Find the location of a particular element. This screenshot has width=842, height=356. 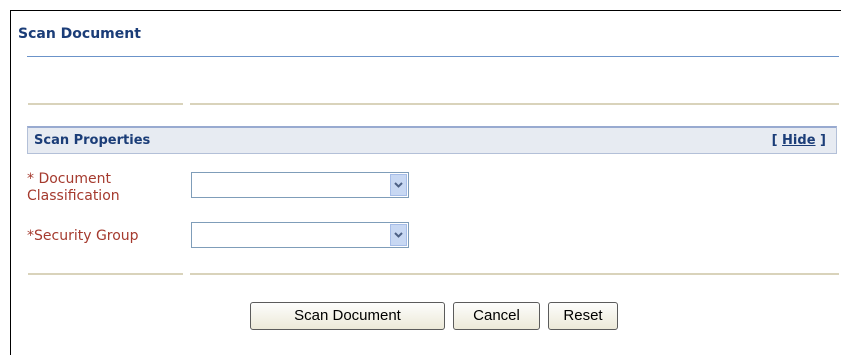

security-group-select is located at coordinates (300, 235).